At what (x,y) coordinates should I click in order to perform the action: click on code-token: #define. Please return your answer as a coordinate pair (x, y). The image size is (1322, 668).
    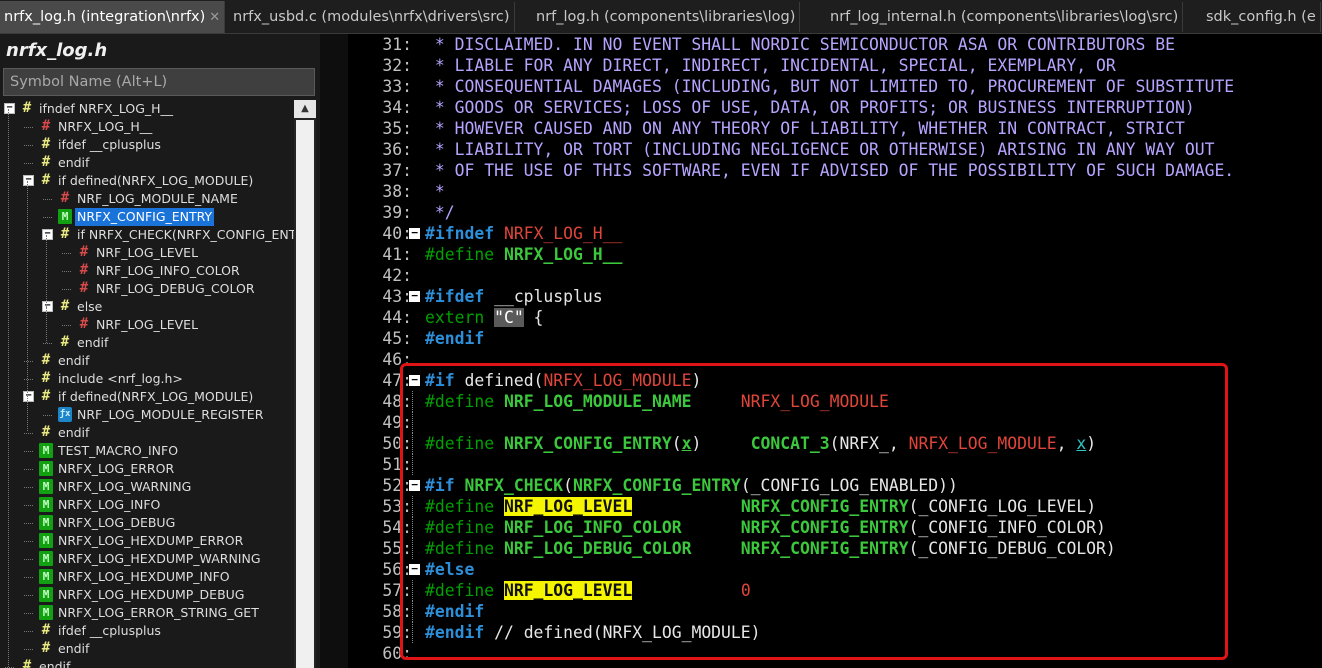
    Looking at the image, I should click on (464, 527).